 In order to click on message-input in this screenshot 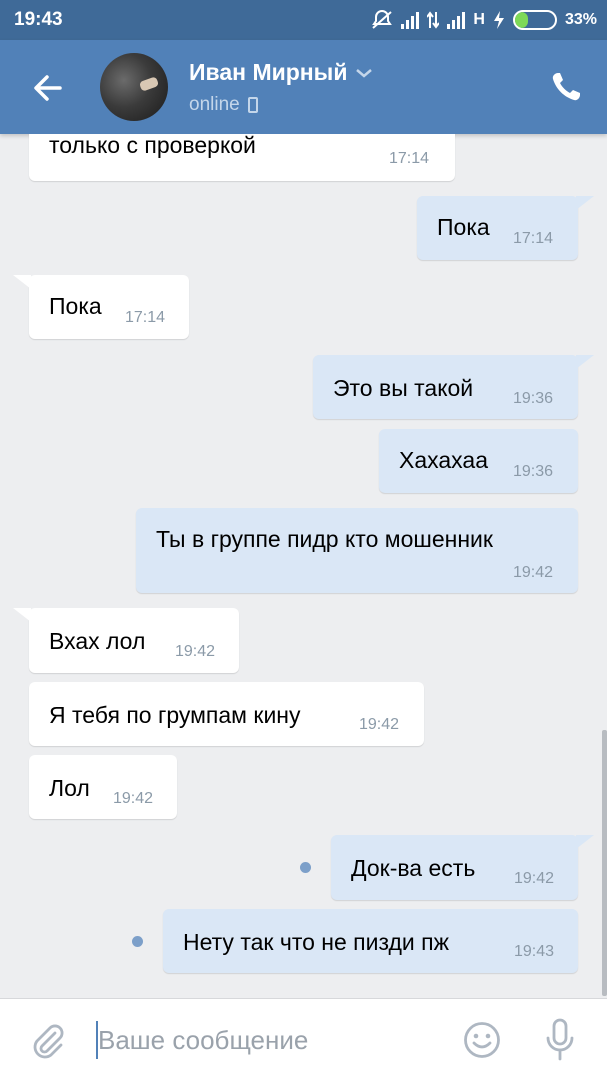, I will do `click(268, 1040)`.